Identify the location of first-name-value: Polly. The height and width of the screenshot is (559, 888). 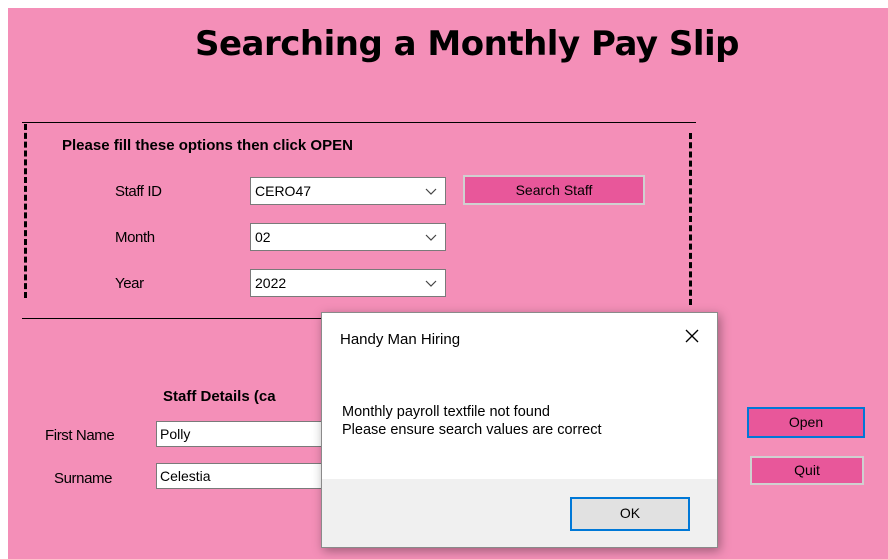
(175, 434).